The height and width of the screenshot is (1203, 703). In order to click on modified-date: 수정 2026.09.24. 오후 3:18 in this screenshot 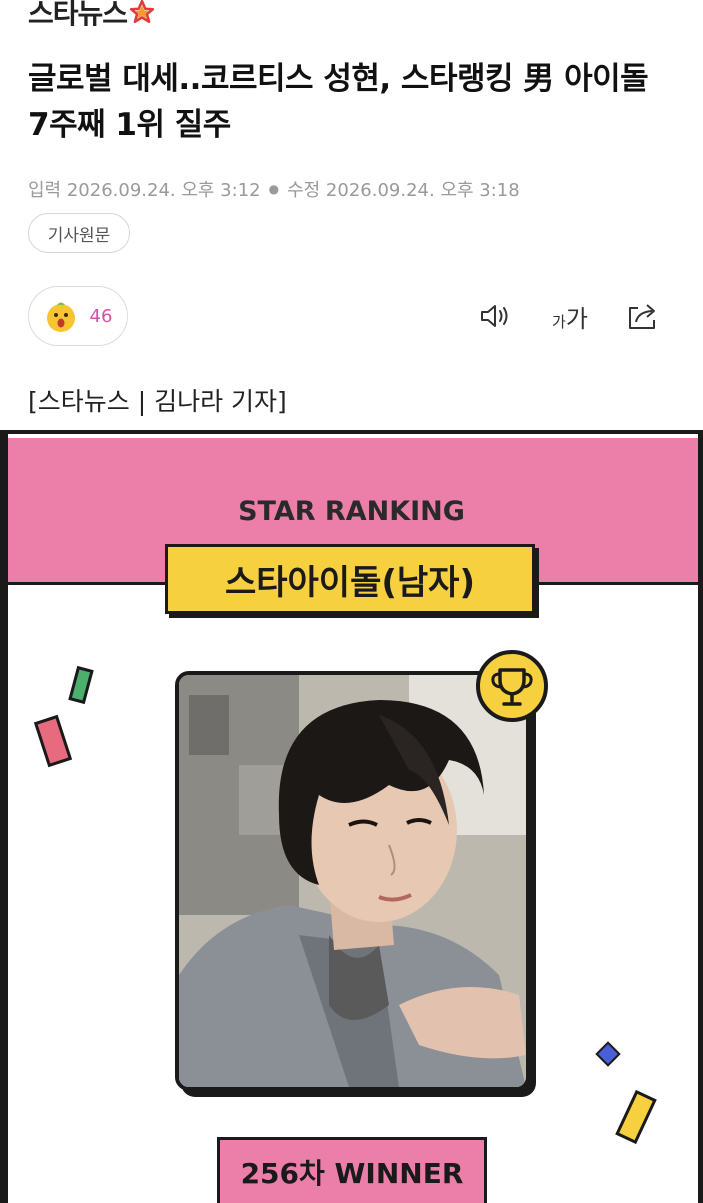, I will do `click(403, 190)`.